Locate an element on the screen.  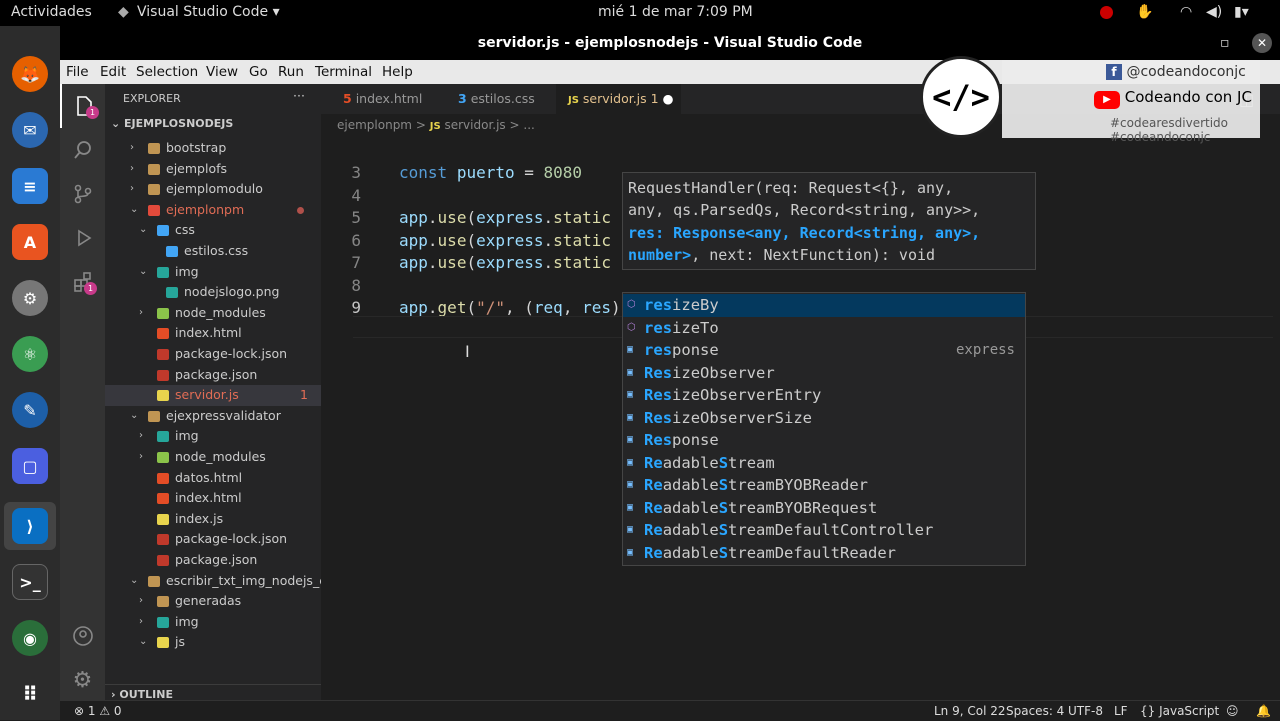
menu-selection: Selection is located at coordinates (167, 72).